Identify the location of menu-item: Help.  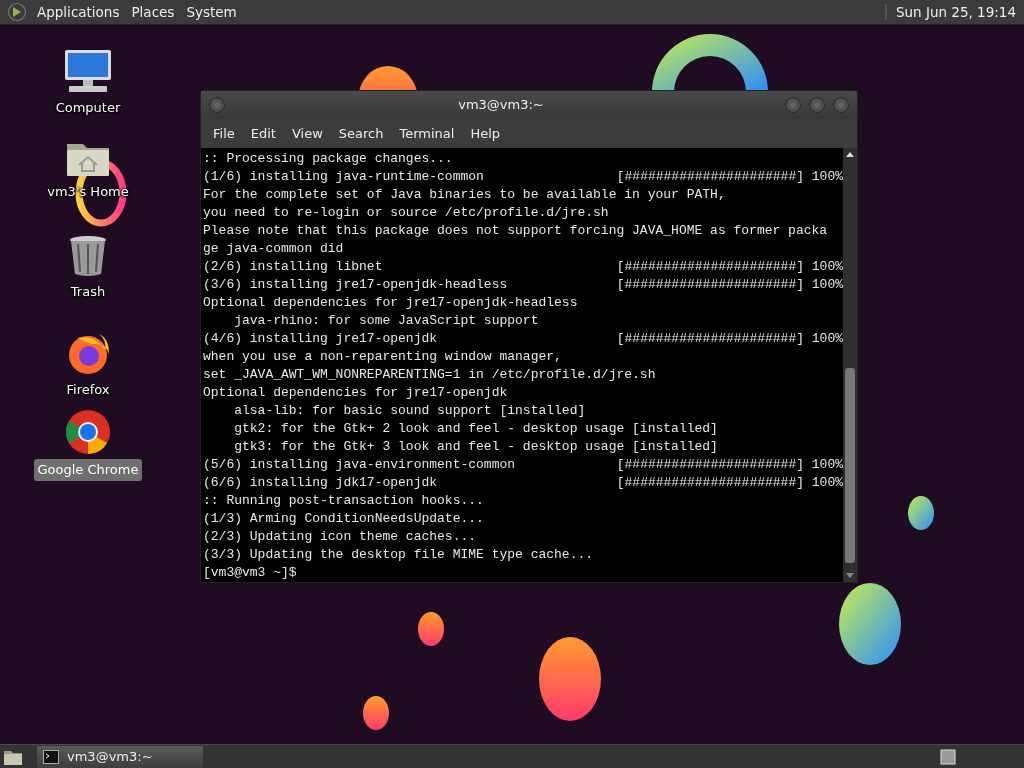
(485, 133).